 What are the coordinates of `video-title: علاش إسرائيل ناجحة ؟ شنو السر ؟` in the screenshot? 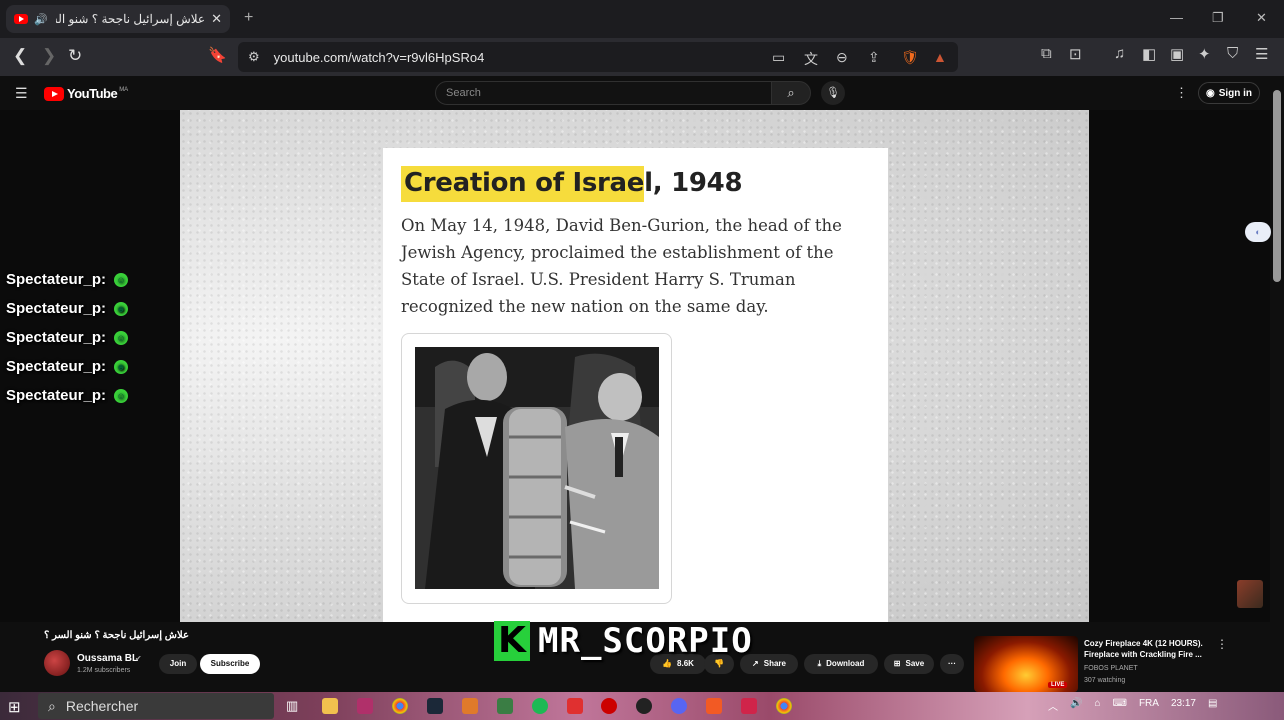 It's located at (116, 635).